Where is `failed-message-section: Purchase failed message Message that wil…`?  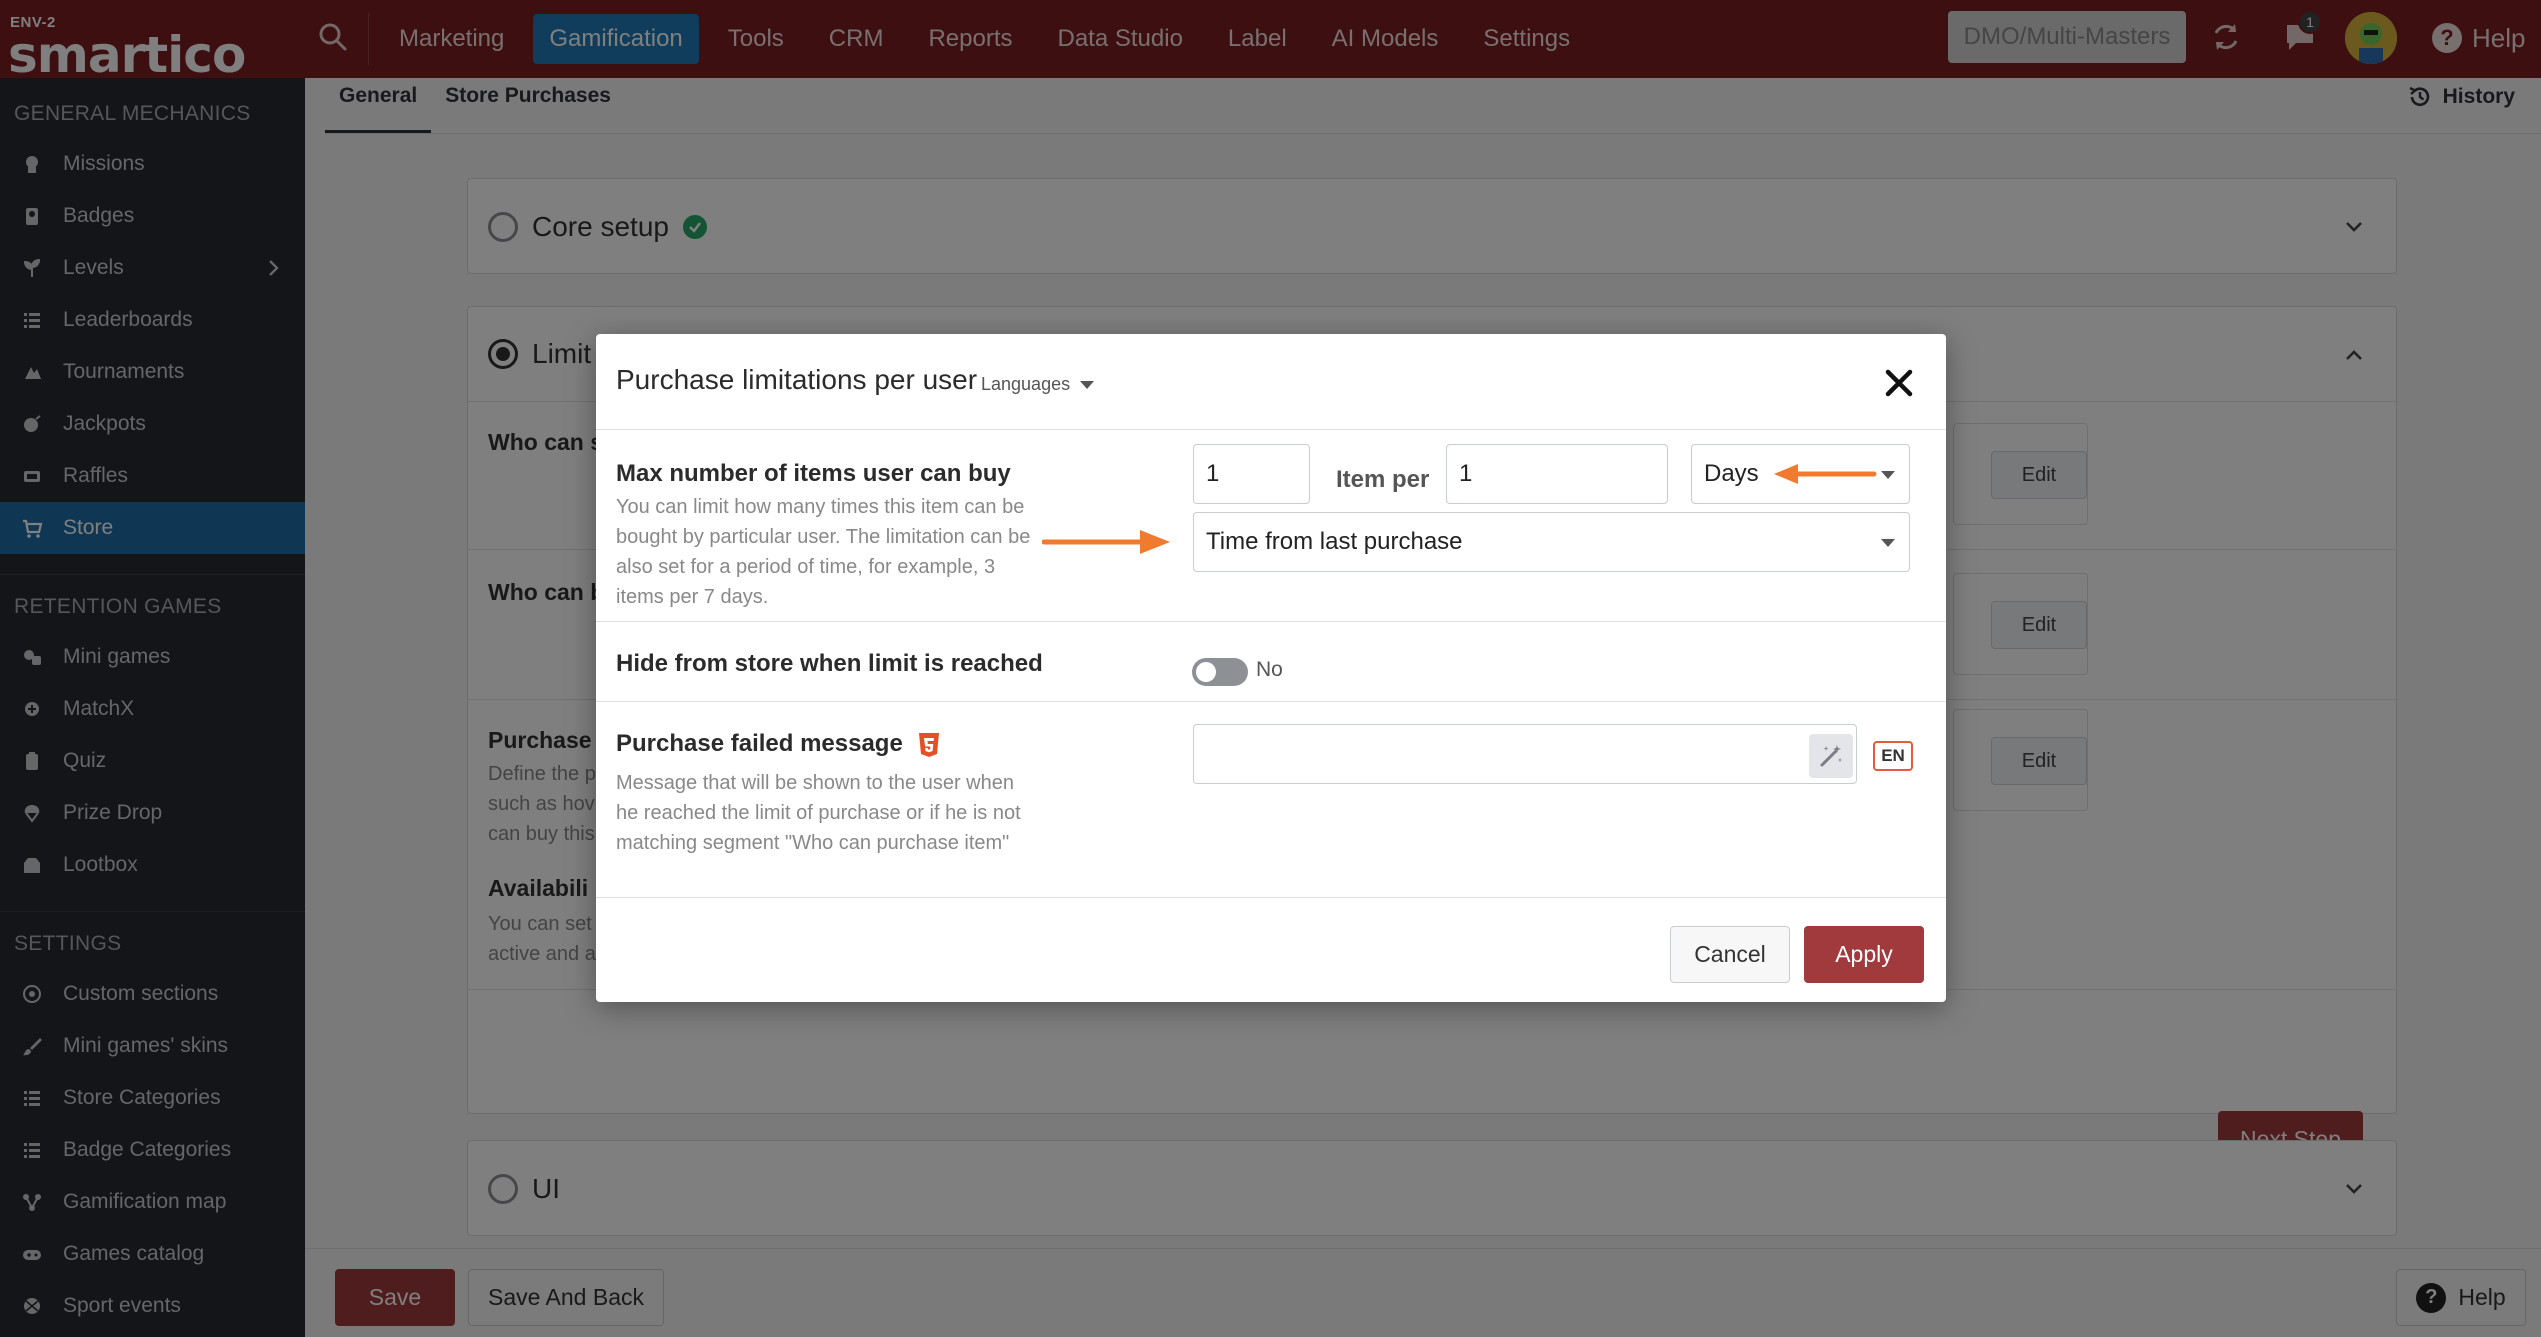
failed-message-section: Purchase failed message Message that wil… is located at coordinates (1271, 800).